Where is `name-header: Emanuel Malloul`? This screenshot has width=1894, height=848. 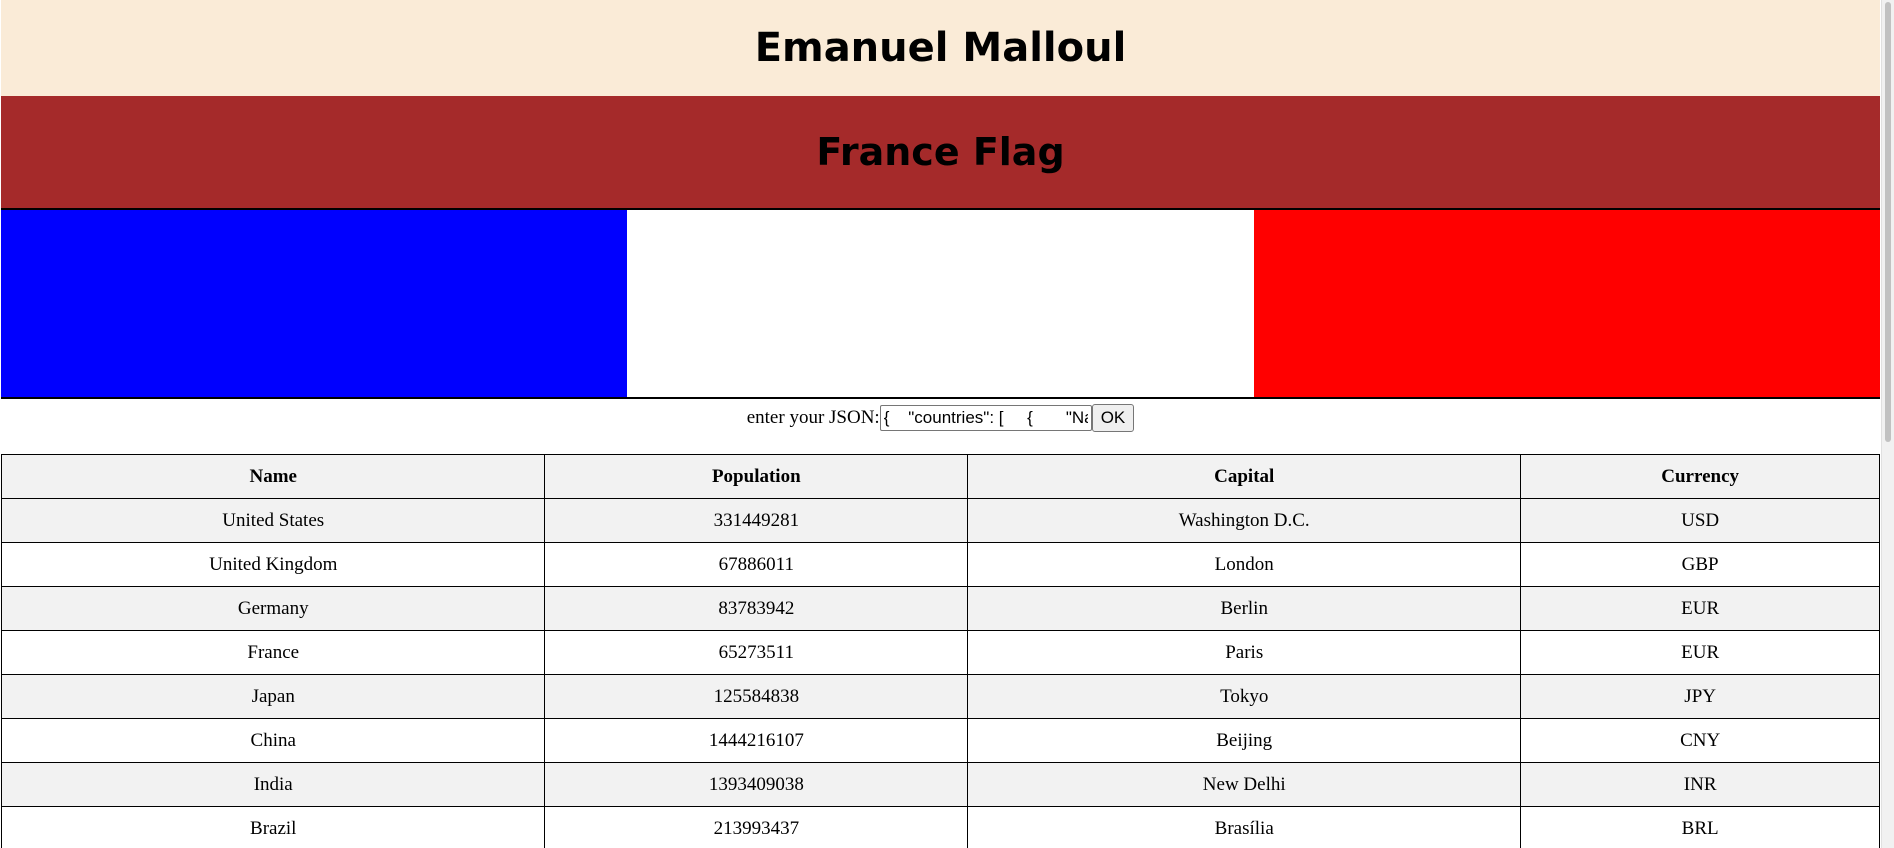 name-header: Emanuel Malloul is located at coordinates (940, 48).